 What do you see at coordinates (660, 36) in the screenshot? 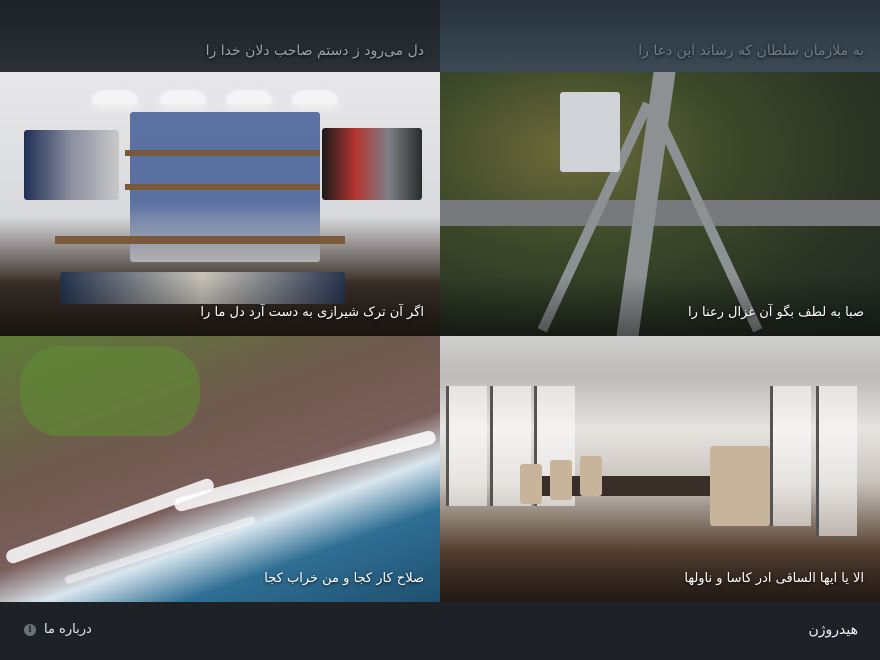
I see `tile-top-right: به ملازمان سلطان که رساند این دعا را` at bounding box center [660, 36].